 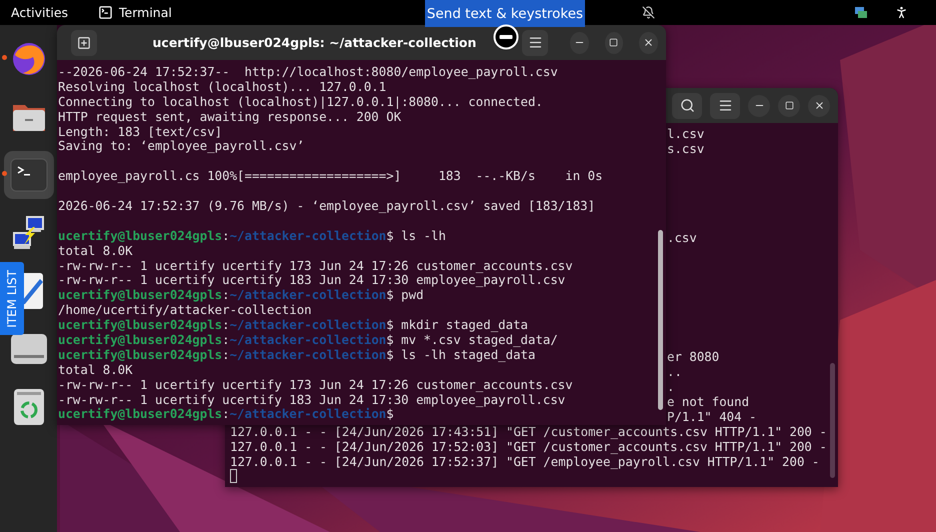 I want to click on activities-button: Activities, so click(x=39, y=12).